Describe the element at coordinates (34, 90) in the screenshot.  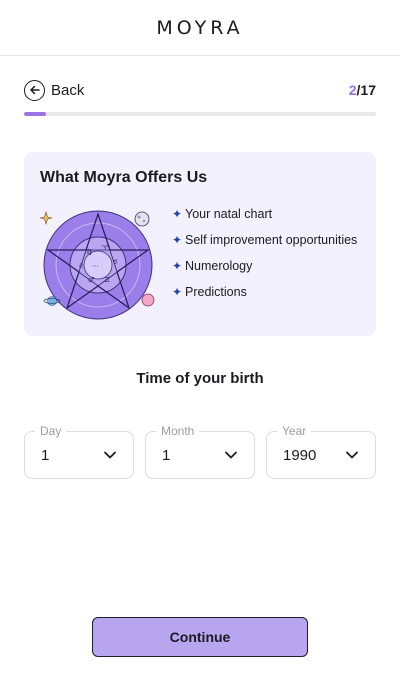
I see `back-arrow-icon` at that location.